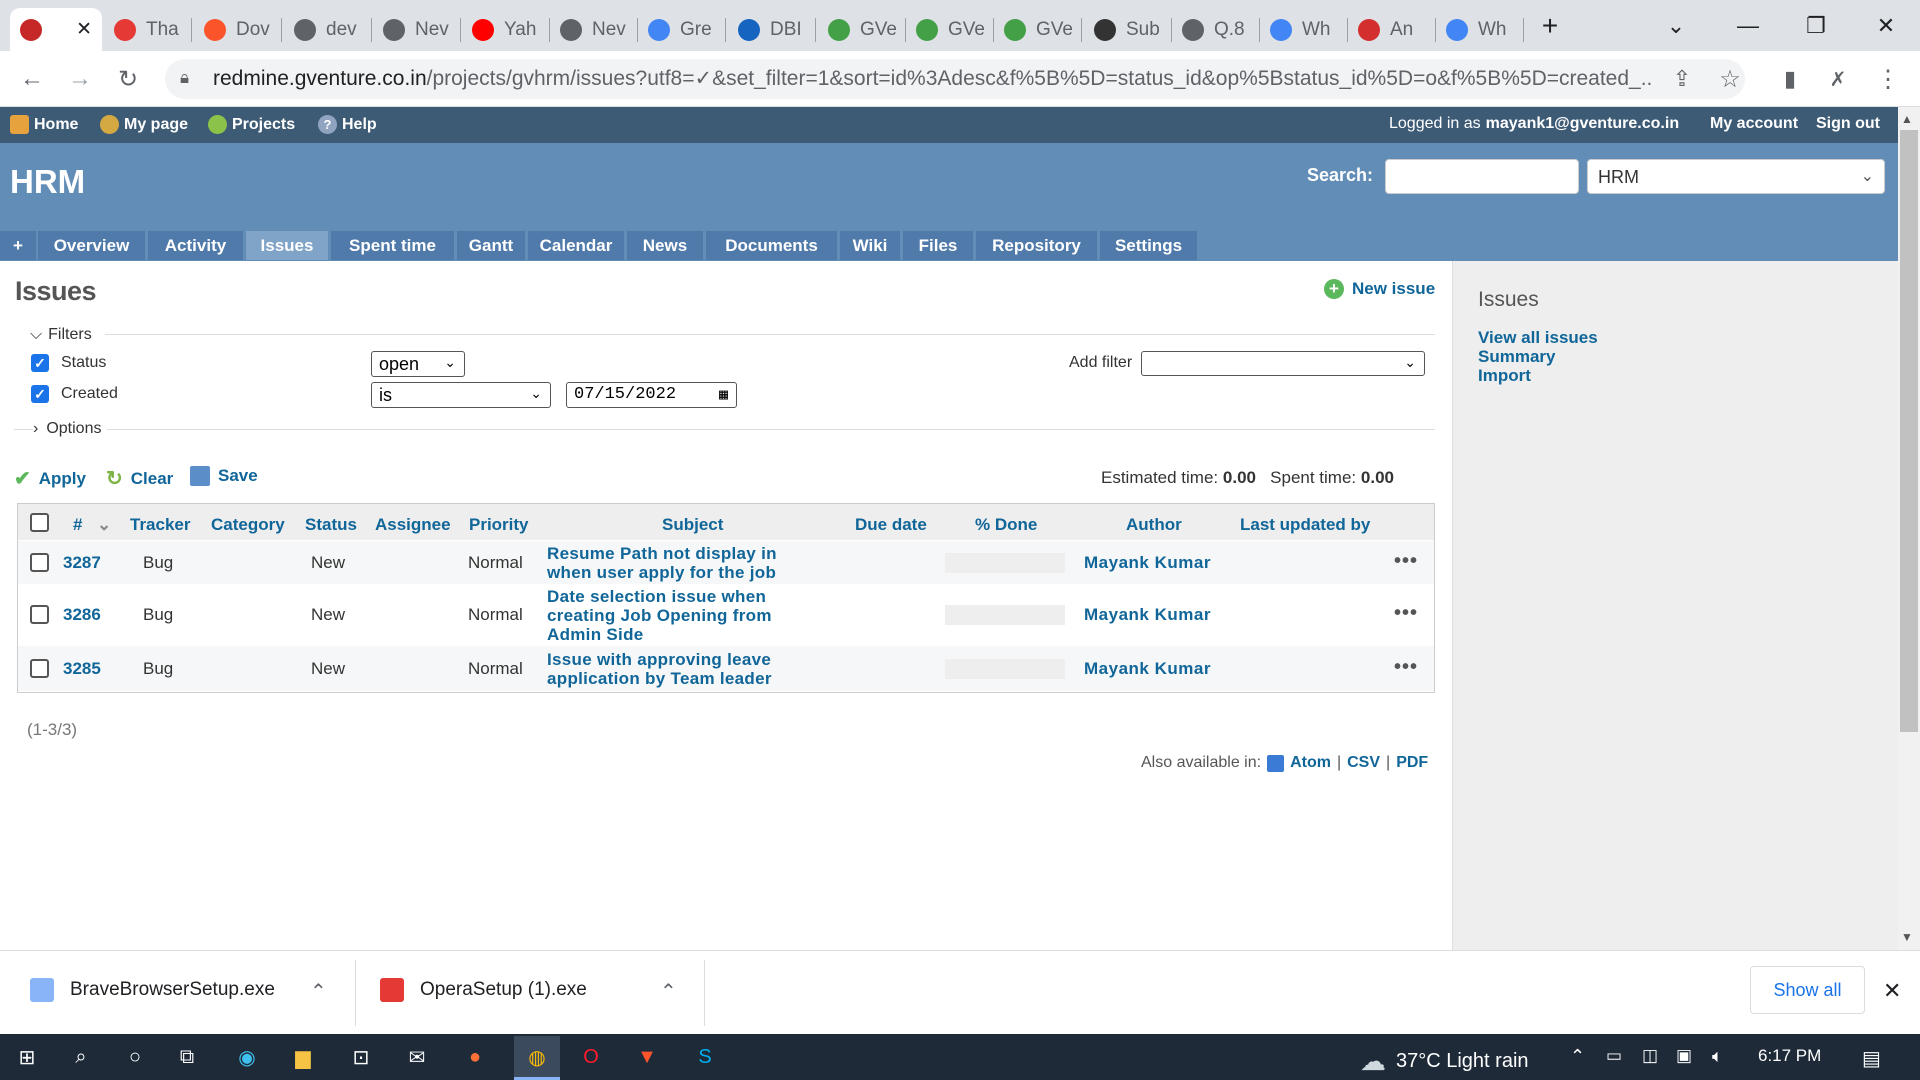 This screenshot has height=1080, width=1920. Describe the element at coordinates (1582, 124) in the screenshot. I see `logged-in-user: mayank1@gventure.co.in` at that location.